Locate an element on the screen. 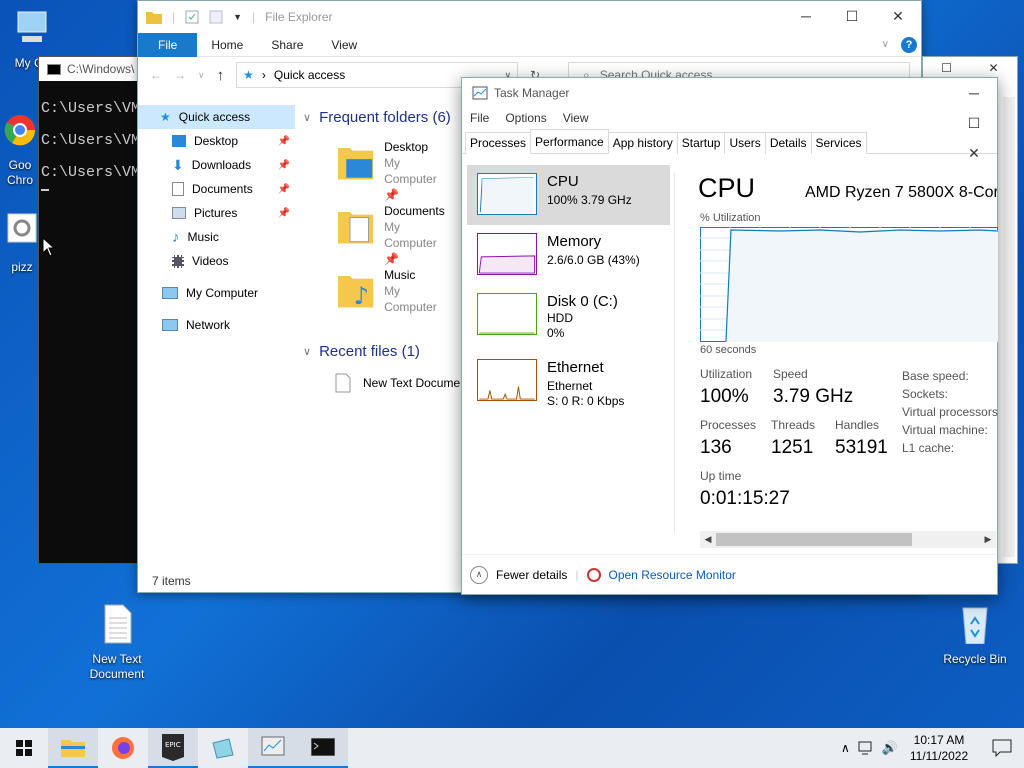 This screenshot has height=768, width=1024. taskbar-app is located at coordinates (223, 748).